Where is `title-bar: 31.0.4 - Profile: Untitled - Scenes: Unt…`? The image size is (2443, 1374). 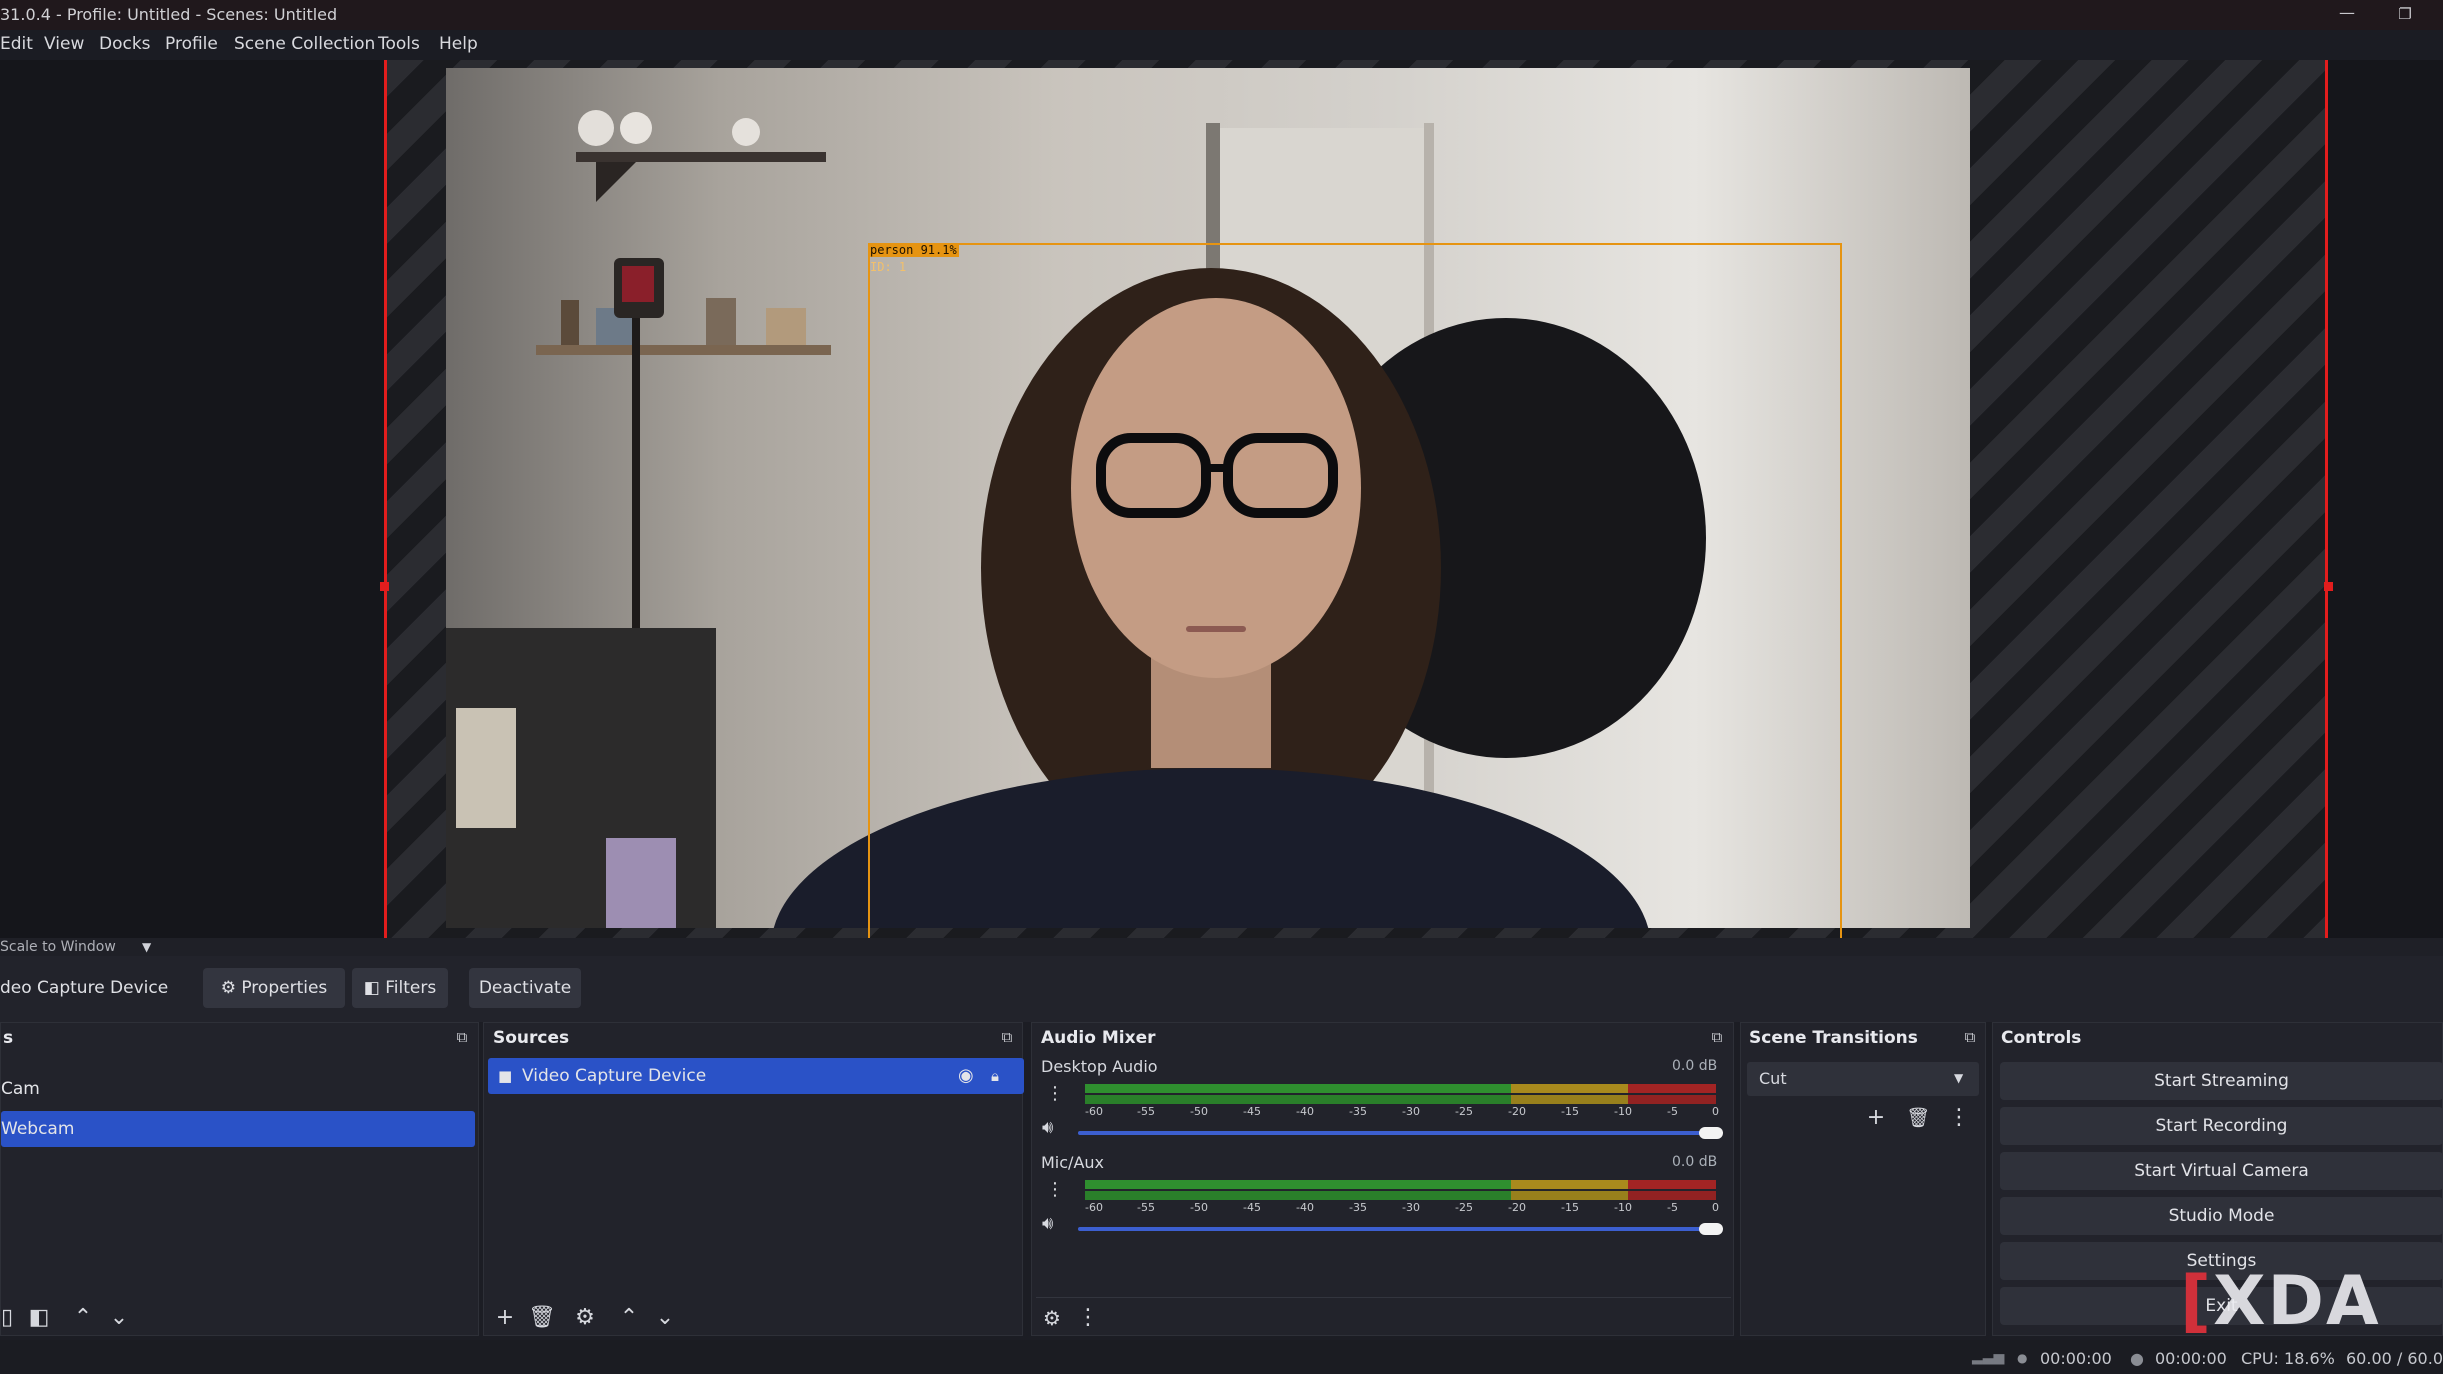 title-bar: 31.0.4 - Profile: Untitled - Scenes: Unt… is located at coordinates (1221, 15).